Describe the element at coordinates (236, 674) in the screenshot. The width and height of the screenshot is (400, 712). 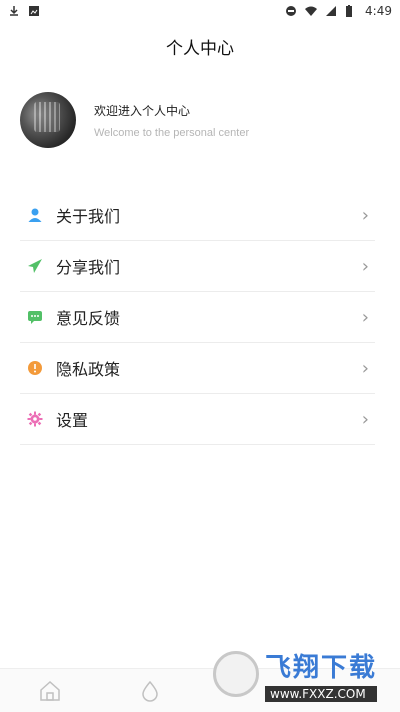
I see `watermark-logo-icon` at that location.